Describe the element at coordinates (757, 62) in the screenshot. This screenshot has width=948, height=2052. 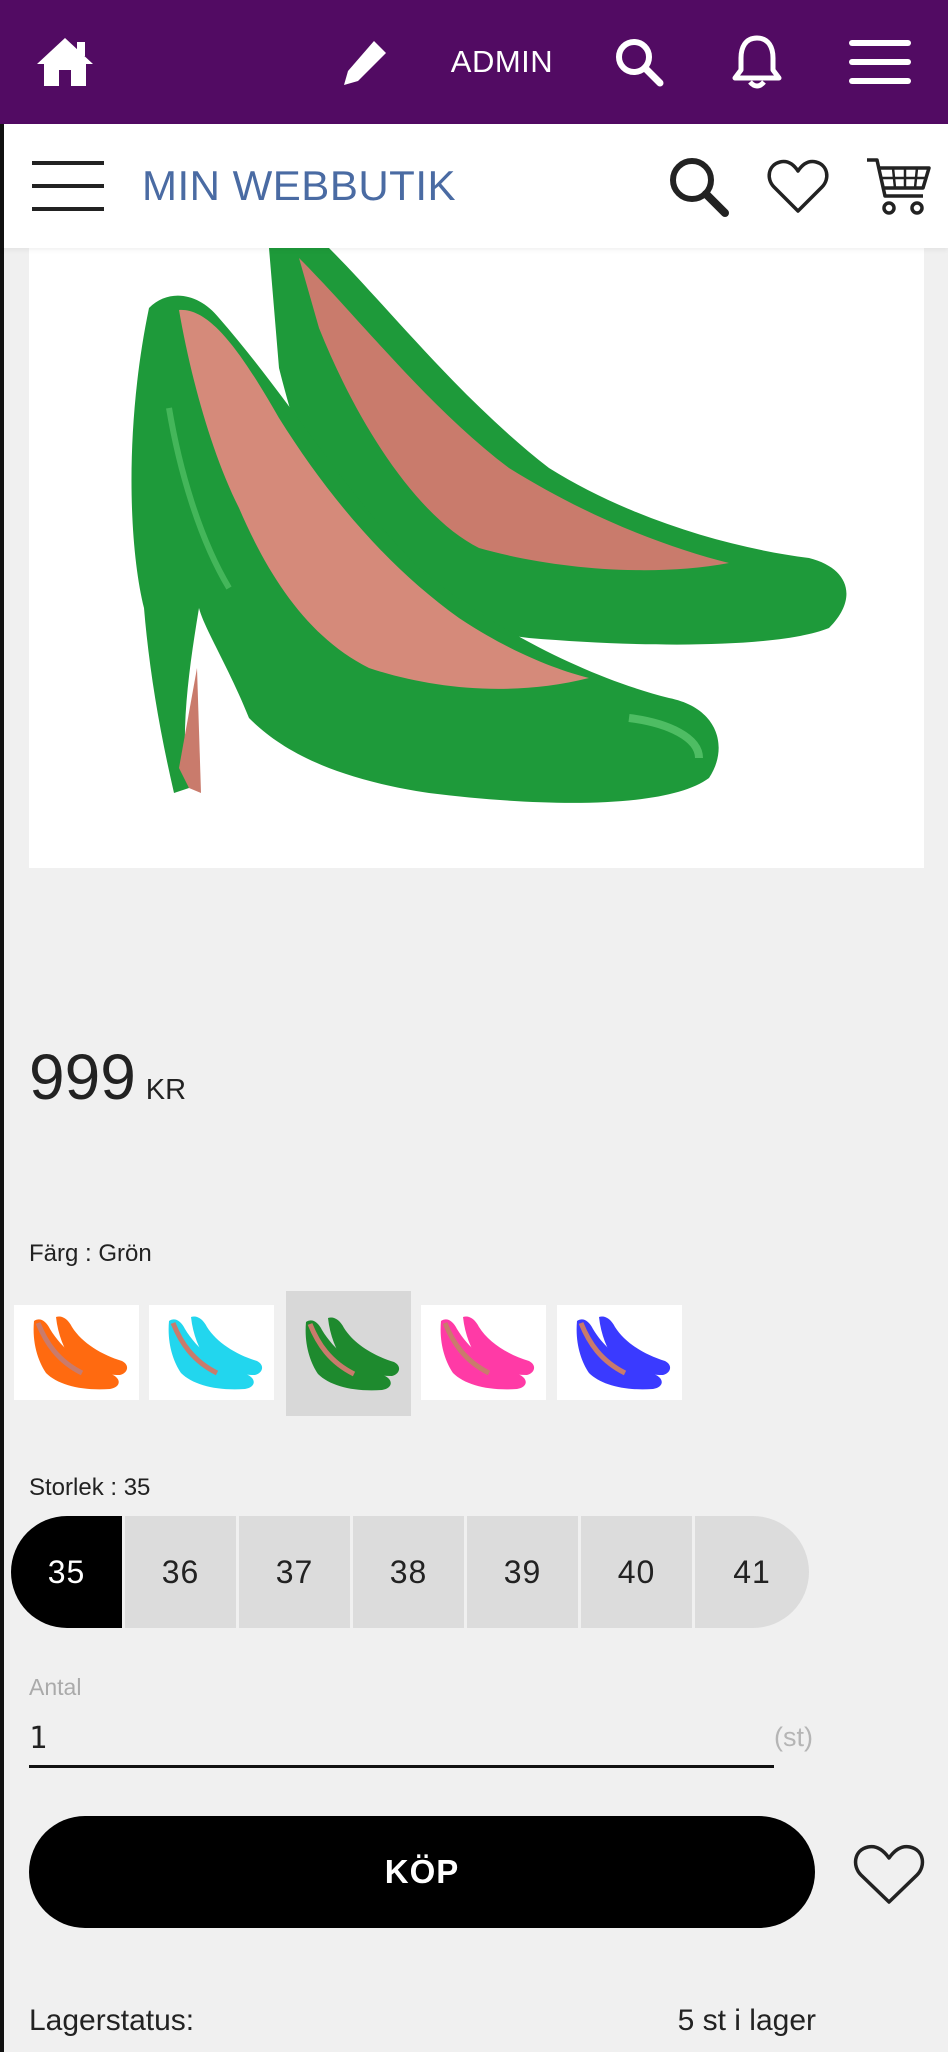
I see `bell-icon` at that location.